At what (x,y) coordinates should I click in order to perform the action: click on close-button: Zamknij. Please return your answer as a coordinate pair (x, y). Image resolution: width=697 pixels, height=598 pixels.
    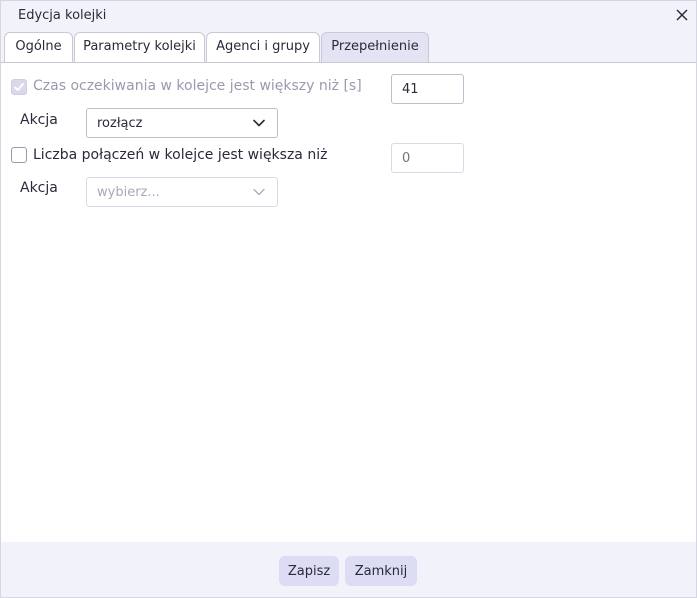
    Looking at the image, I should click on (381, 571).